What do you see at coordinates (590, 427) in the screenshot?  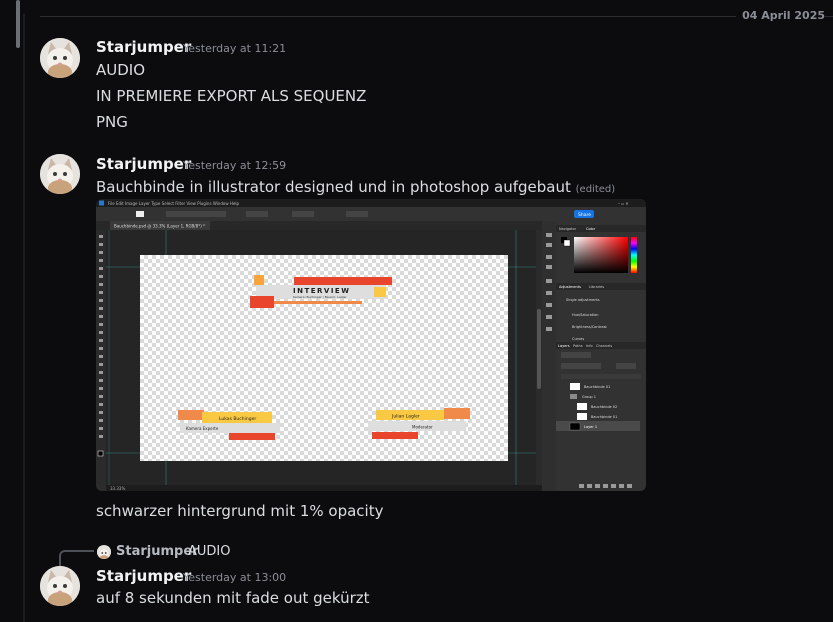 I see `ps-layer-name: Layer 1` at bounding box center [590, 427].